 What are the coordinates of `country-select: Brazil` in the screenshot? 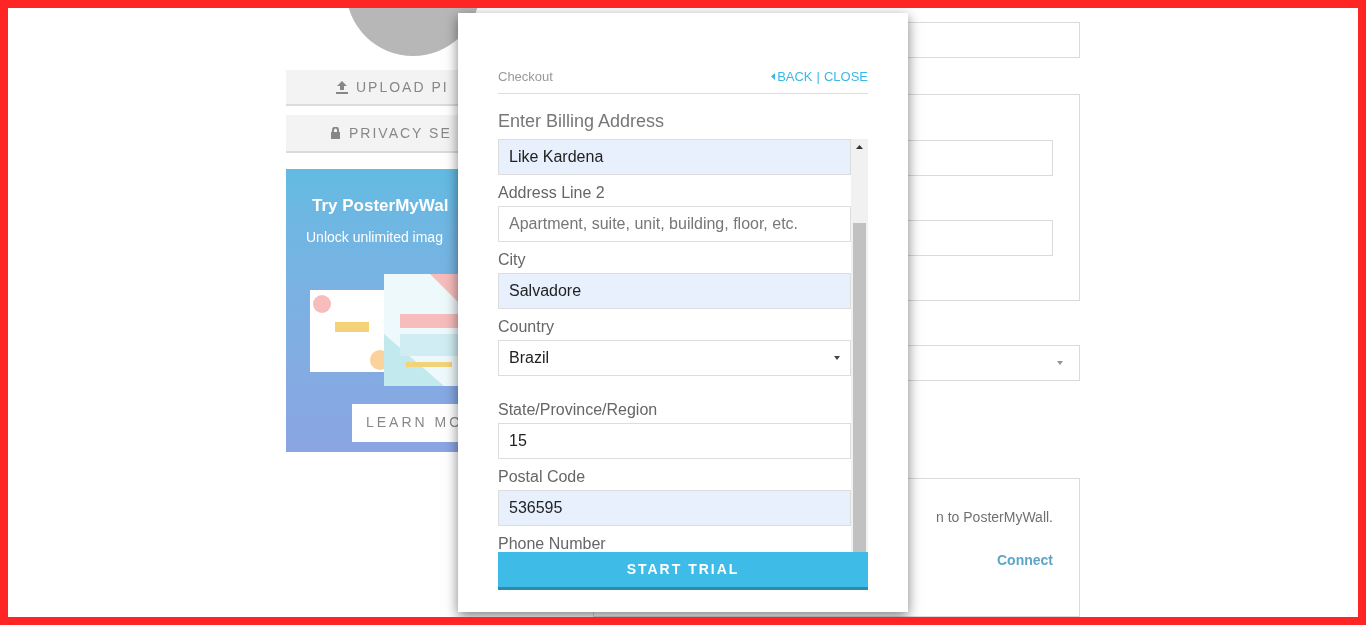 It's located at (674, 357).